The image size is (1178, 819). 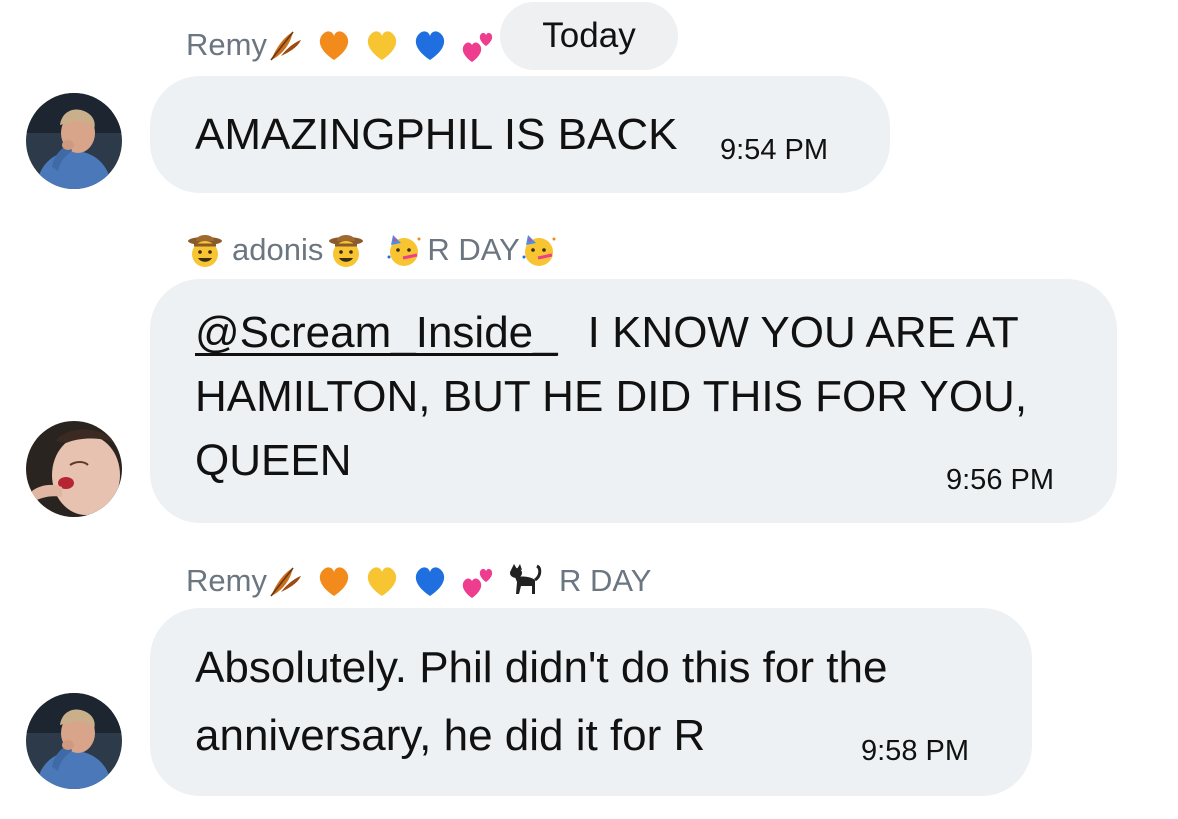 I want to click on sender-name-row: Remy R DAY, so click(x=418, y=581).